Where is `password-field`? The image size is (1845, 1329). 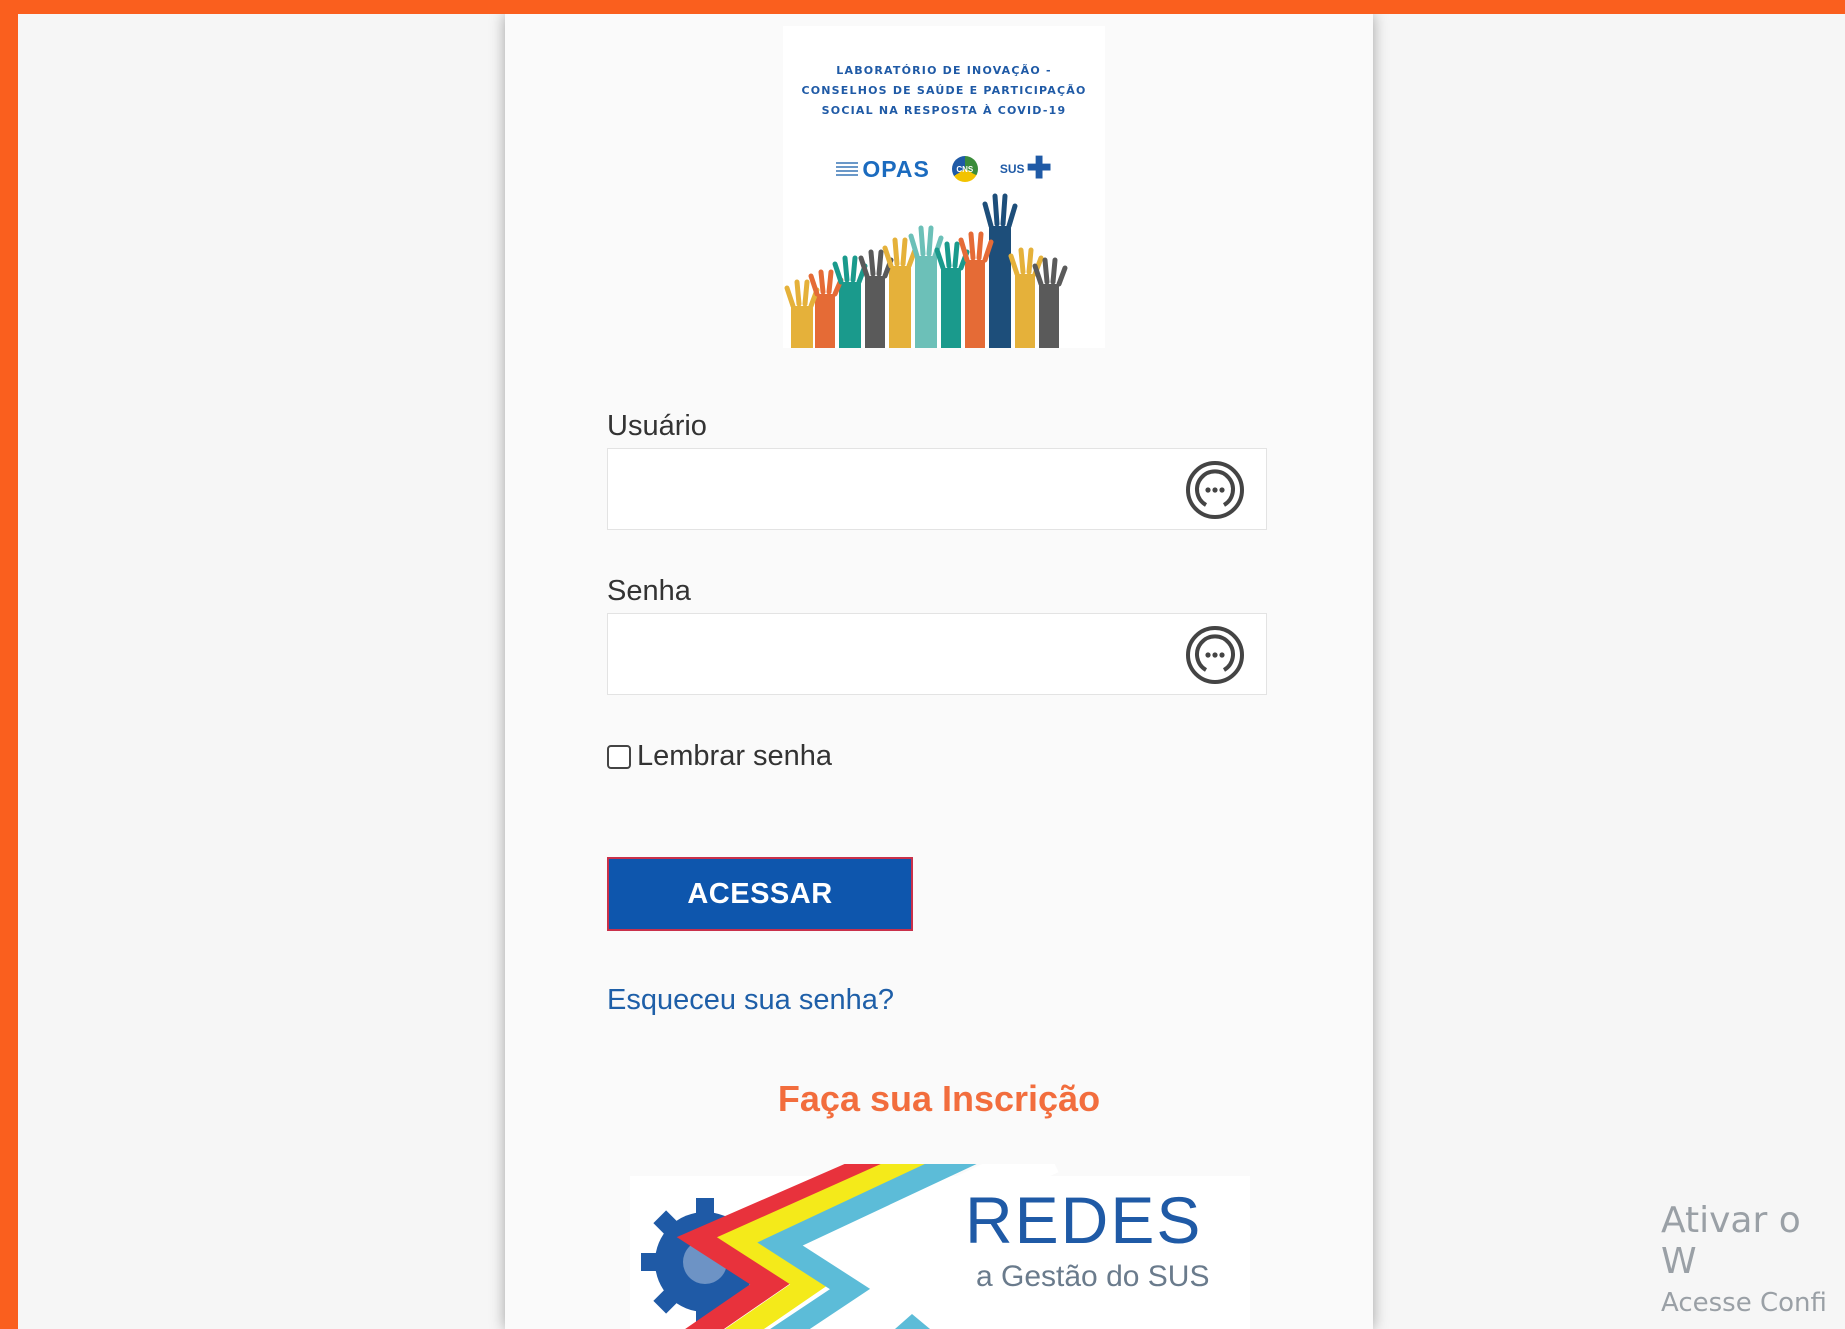
password-field is located at coordinates (937, 654).